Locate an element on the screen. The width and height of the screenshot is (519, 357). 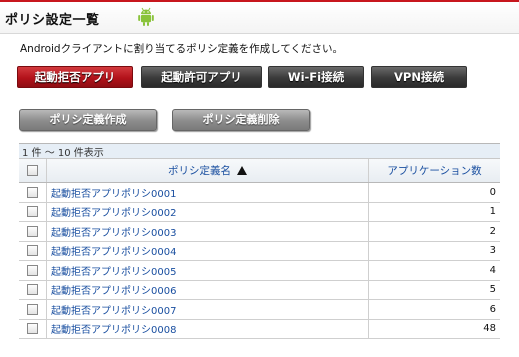
sort-by-name-header: ポリシ定義名 is located at coordinates (199, 170).